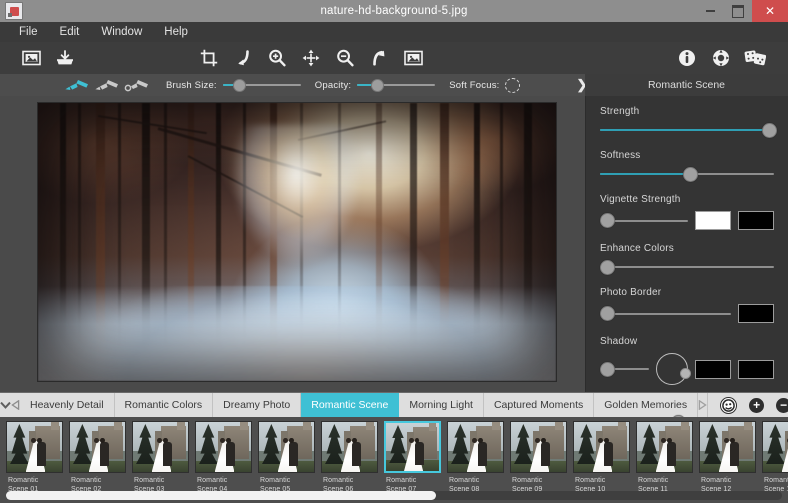  I want to click on soft-focus-shape-icon, so click(513, 85).